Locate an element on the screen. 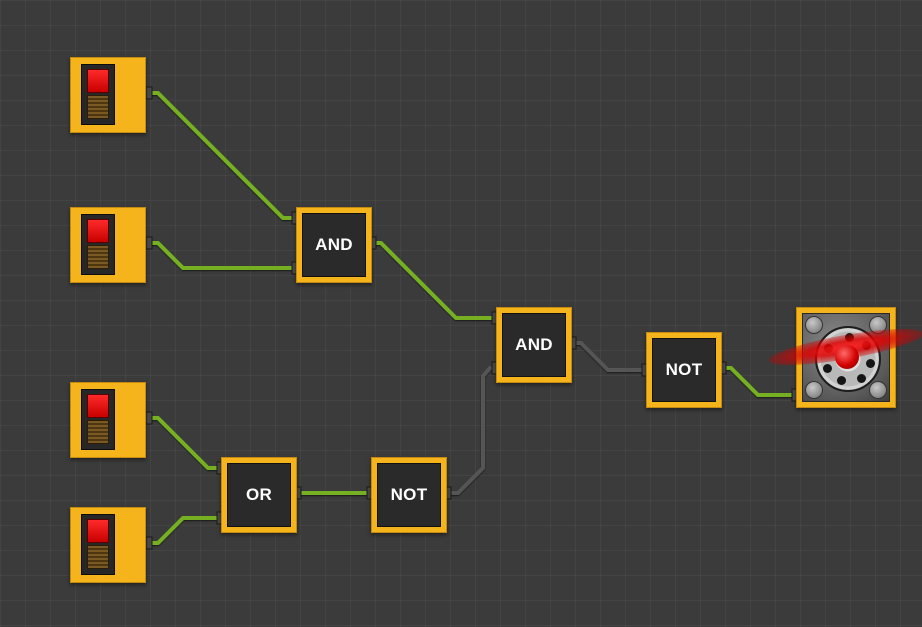 This screenshot has height=627, width=922. and-gate-2: AND is located at coordinates (534, 345).